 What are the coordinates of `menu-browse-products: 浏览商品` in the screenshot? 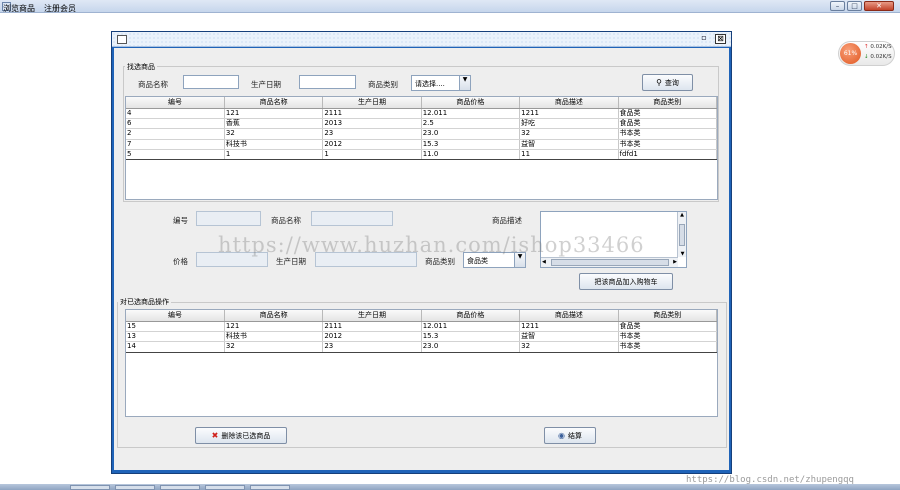 It's located at (19, 8).